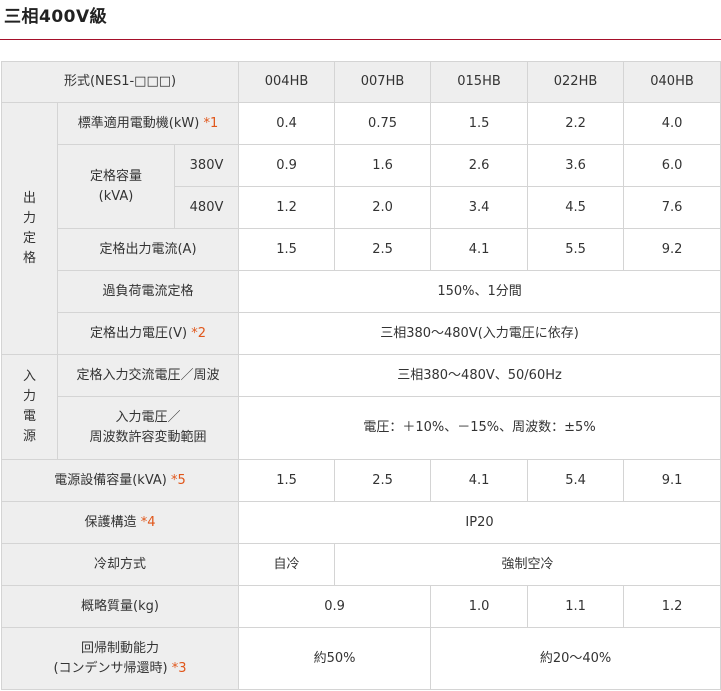  What do you see at coordinates (479, 375) in the screenshot?
I see `input-voltage-value: 三相380～480V、50/60Hz` at bounding box center [479, 375].